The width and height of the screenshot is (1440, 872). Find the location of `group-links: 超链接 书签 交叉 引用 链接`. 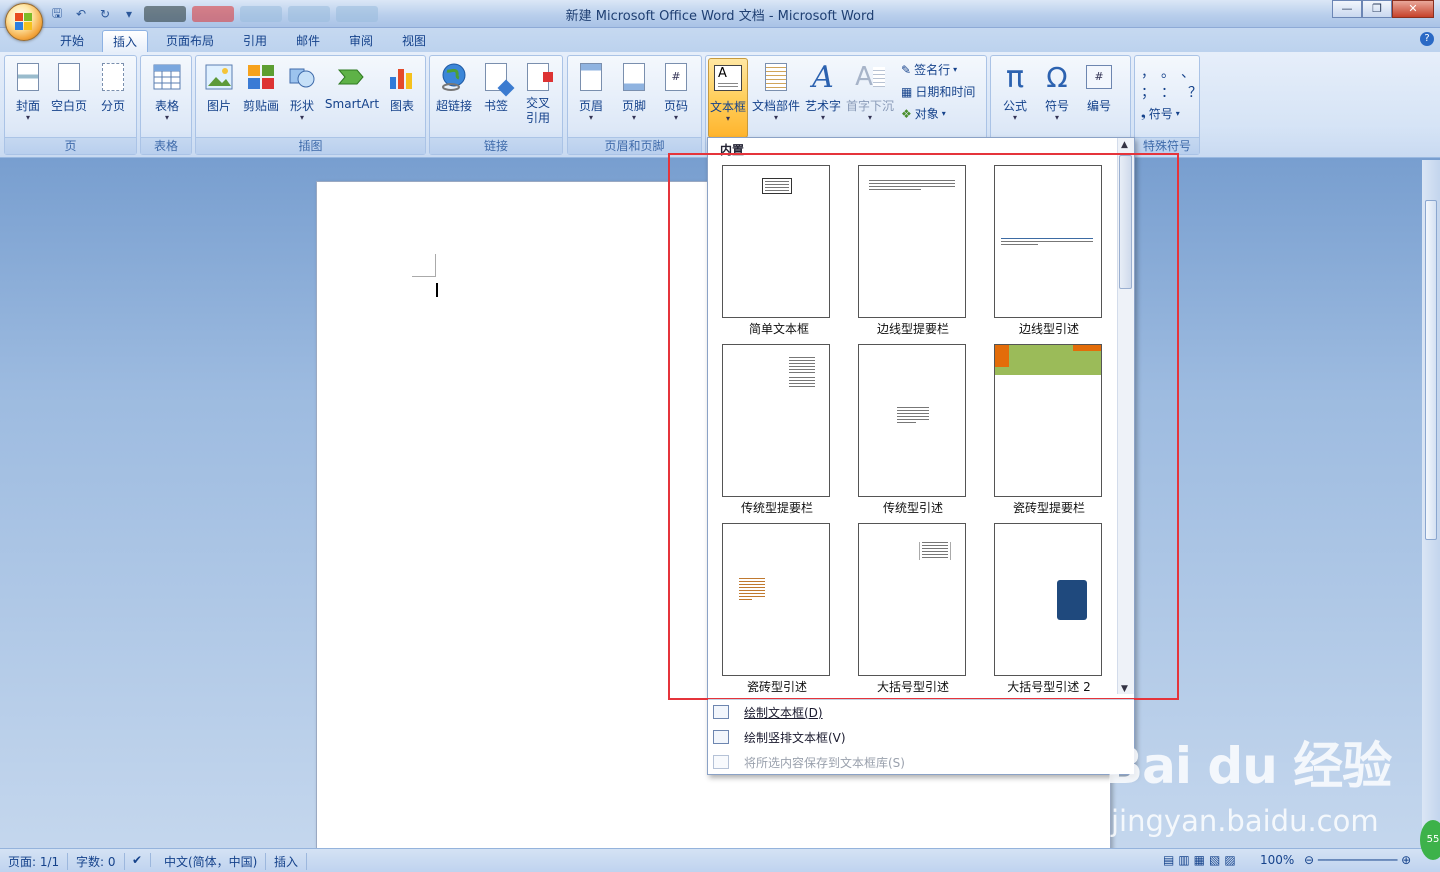

group-links: 超链接 书签 交叉 引用 链接 is located at coordinates (496, 105).